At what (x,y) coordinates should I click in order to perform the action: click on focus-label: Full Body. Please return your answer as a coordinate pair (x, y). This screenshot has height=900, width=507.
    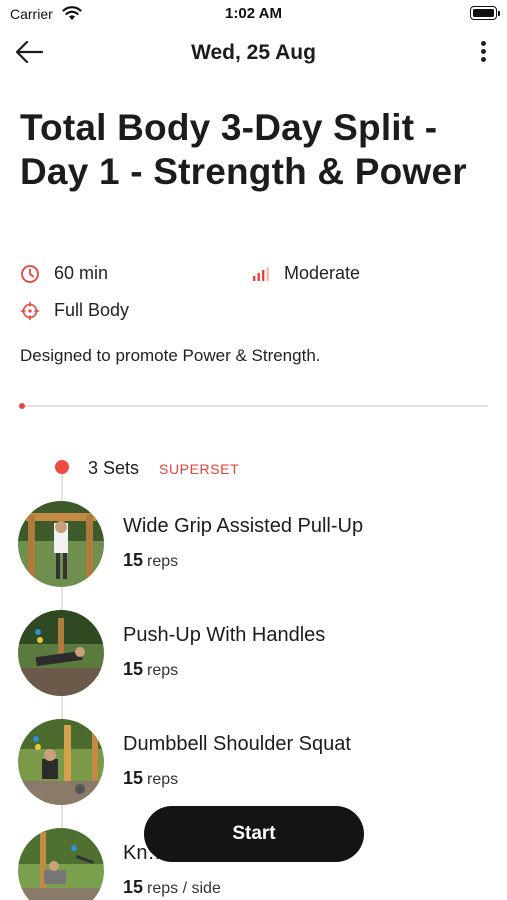
    Looking at the image, I should click on (92, 310).